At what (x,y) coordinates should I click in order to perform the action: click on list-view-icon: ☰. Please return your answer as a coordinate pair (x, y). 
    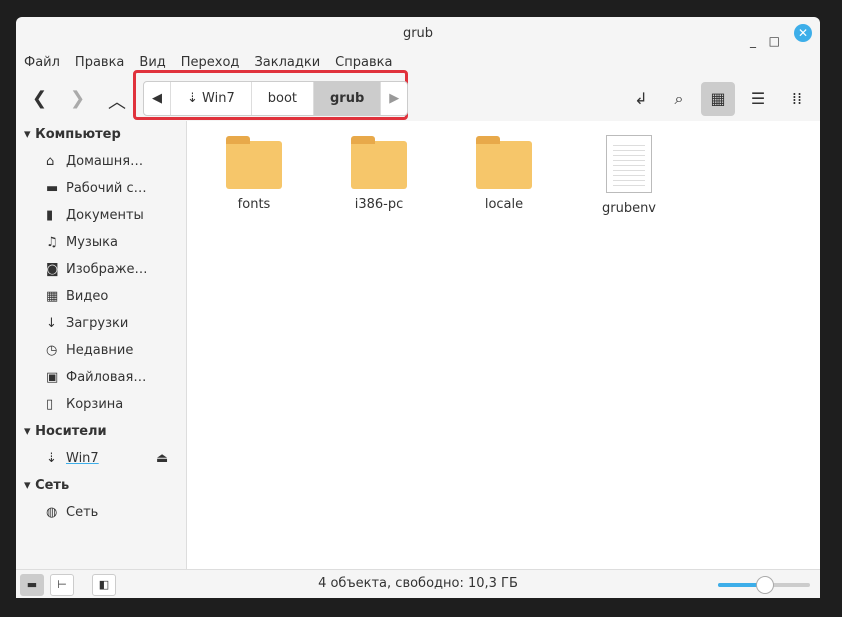
    Looking at the image, I should click on (758, 99).